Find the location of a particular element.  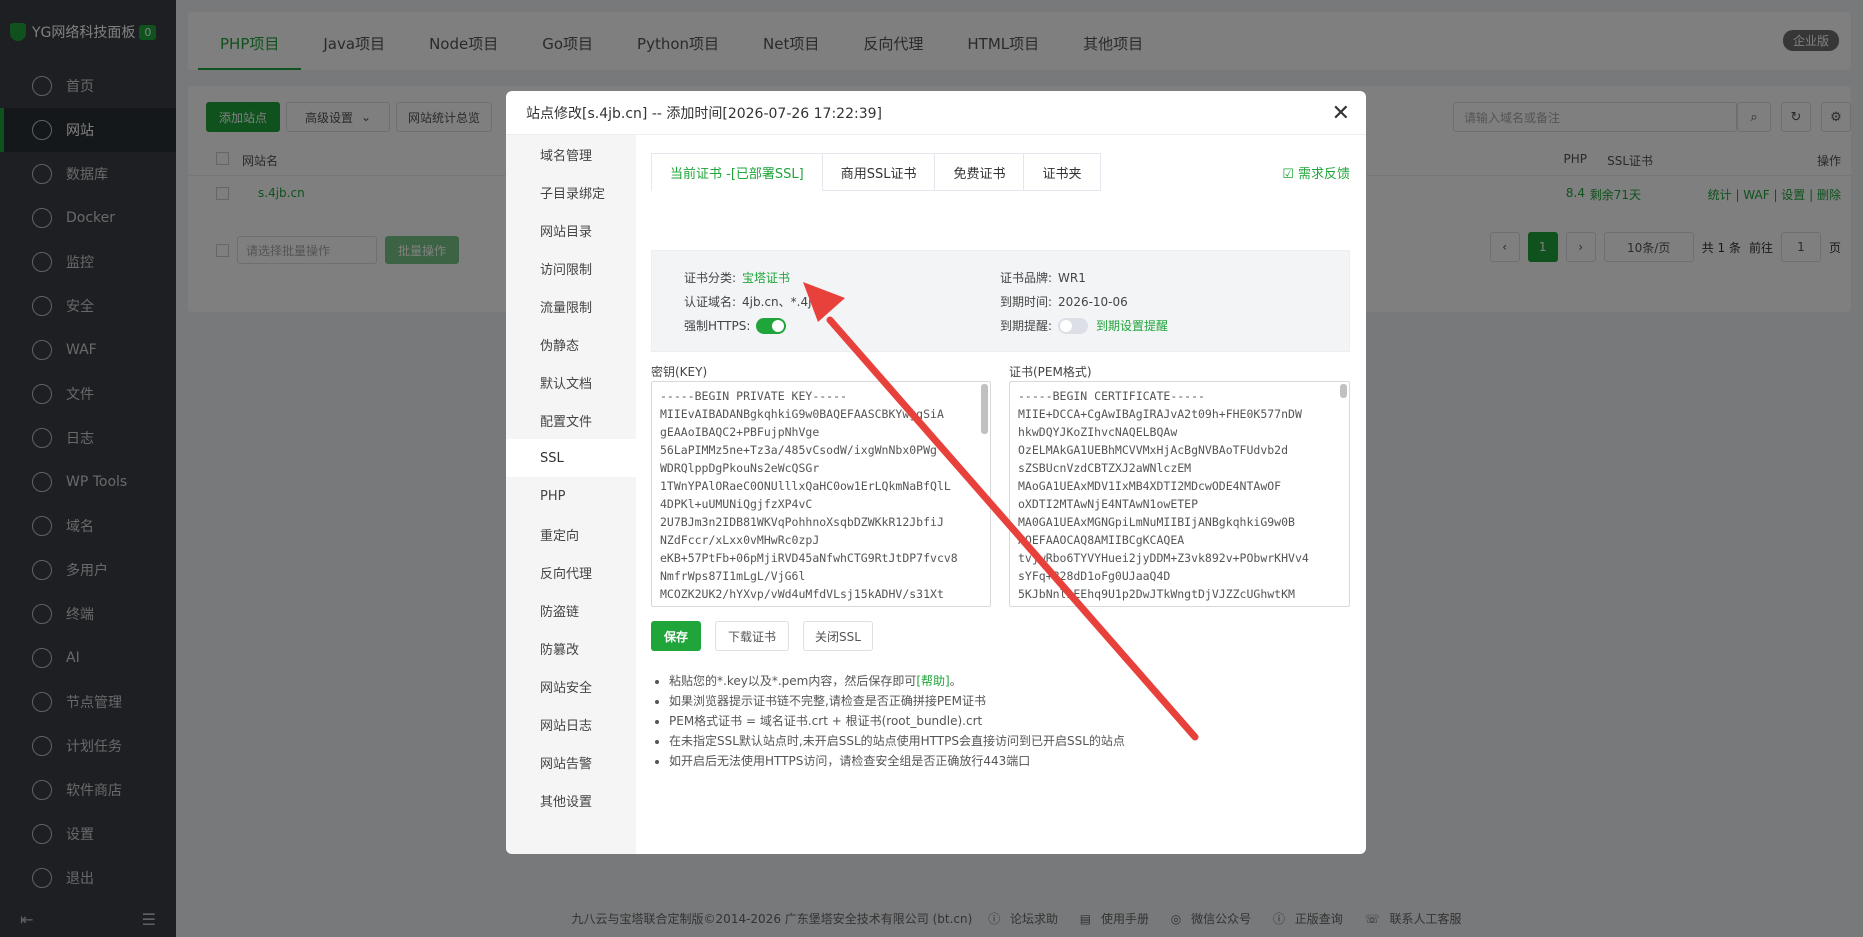

modal-side-item-4: 流量限制 is located at coordinates (571, 306).